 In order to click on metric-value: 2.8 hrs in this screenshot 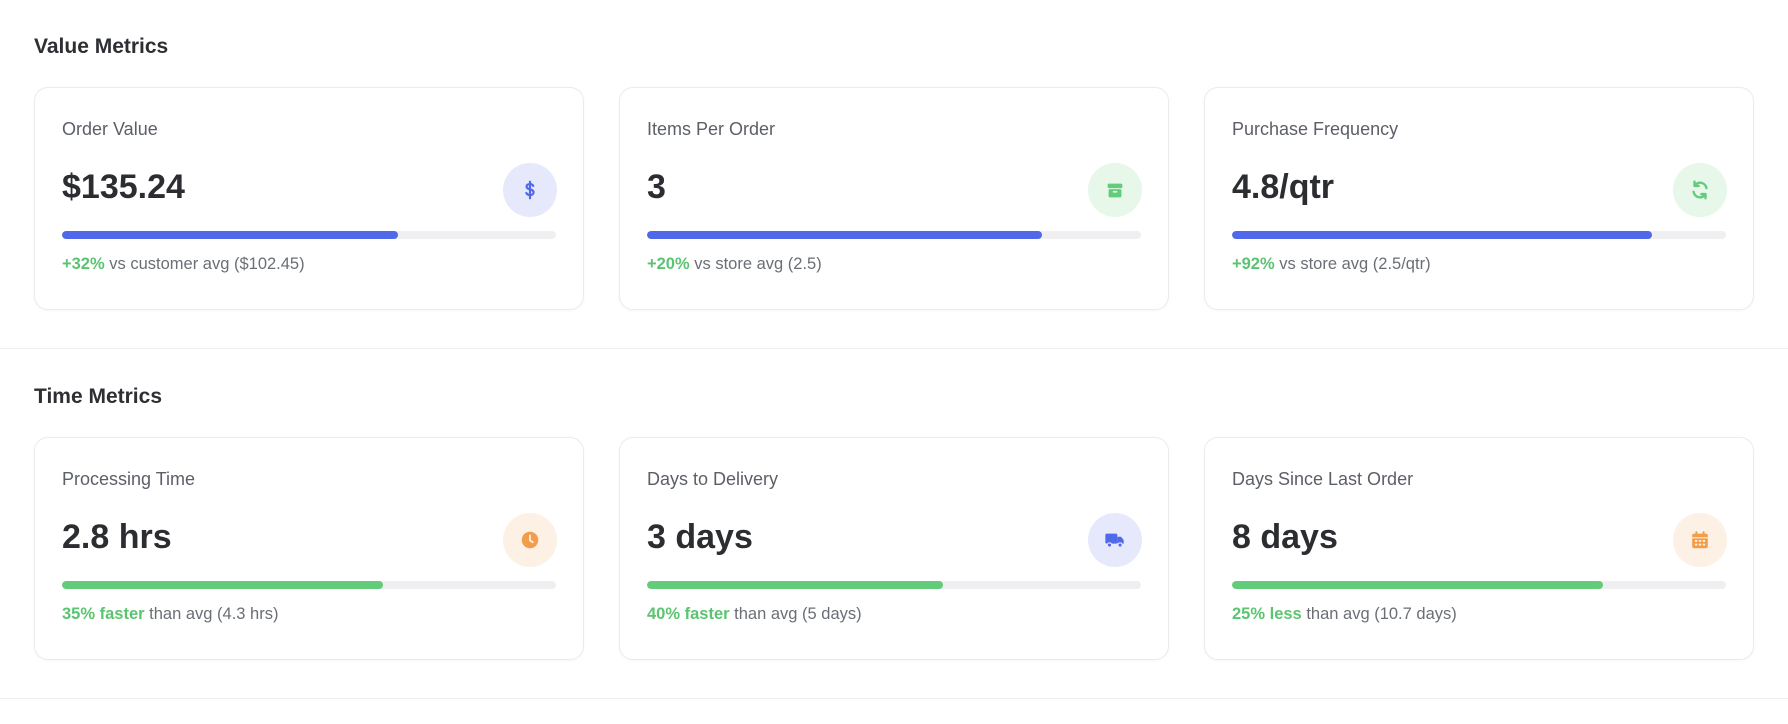, I will do `click(117, 537)`.